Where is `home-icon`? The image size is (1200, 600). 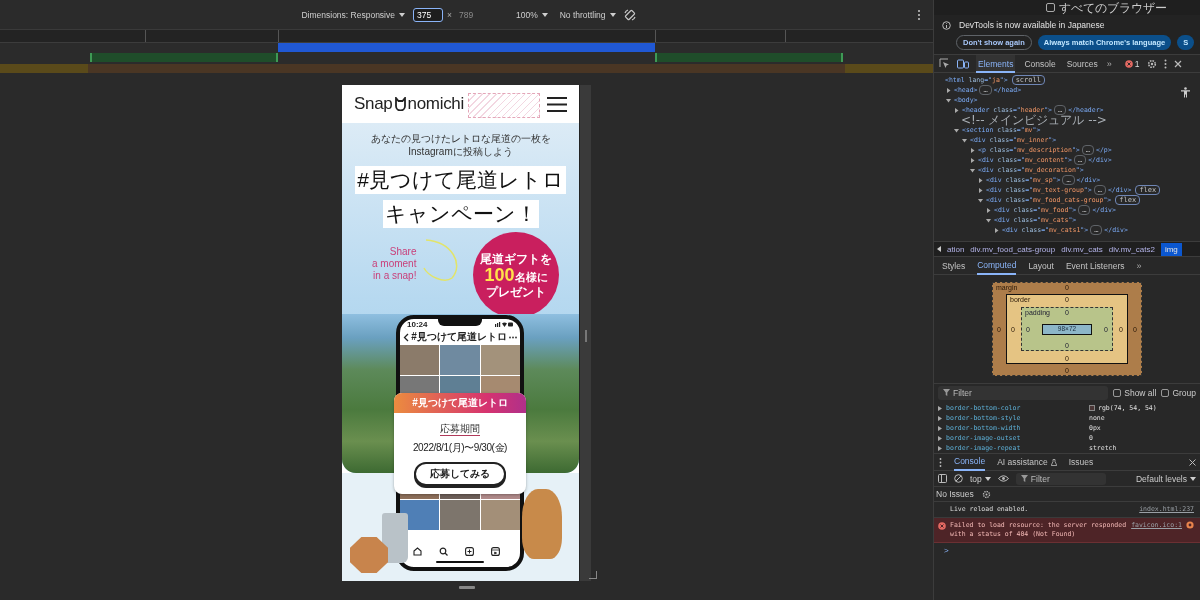 home-icon is located at coordinates (417, 551).